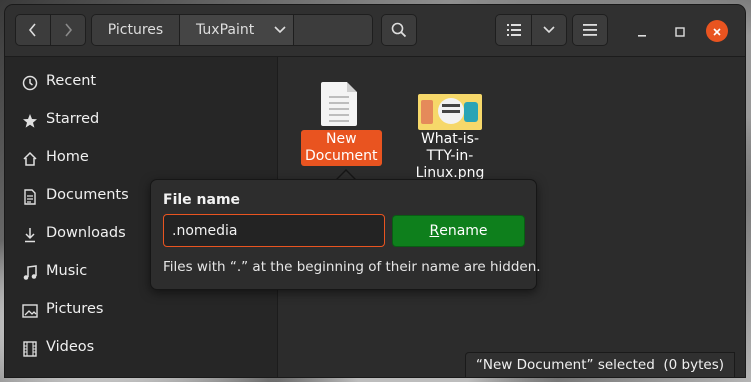  What do you see at coordinates (339, 104) in the screenshot?
I see `text-document-icon` at bounding box center [339, 104].